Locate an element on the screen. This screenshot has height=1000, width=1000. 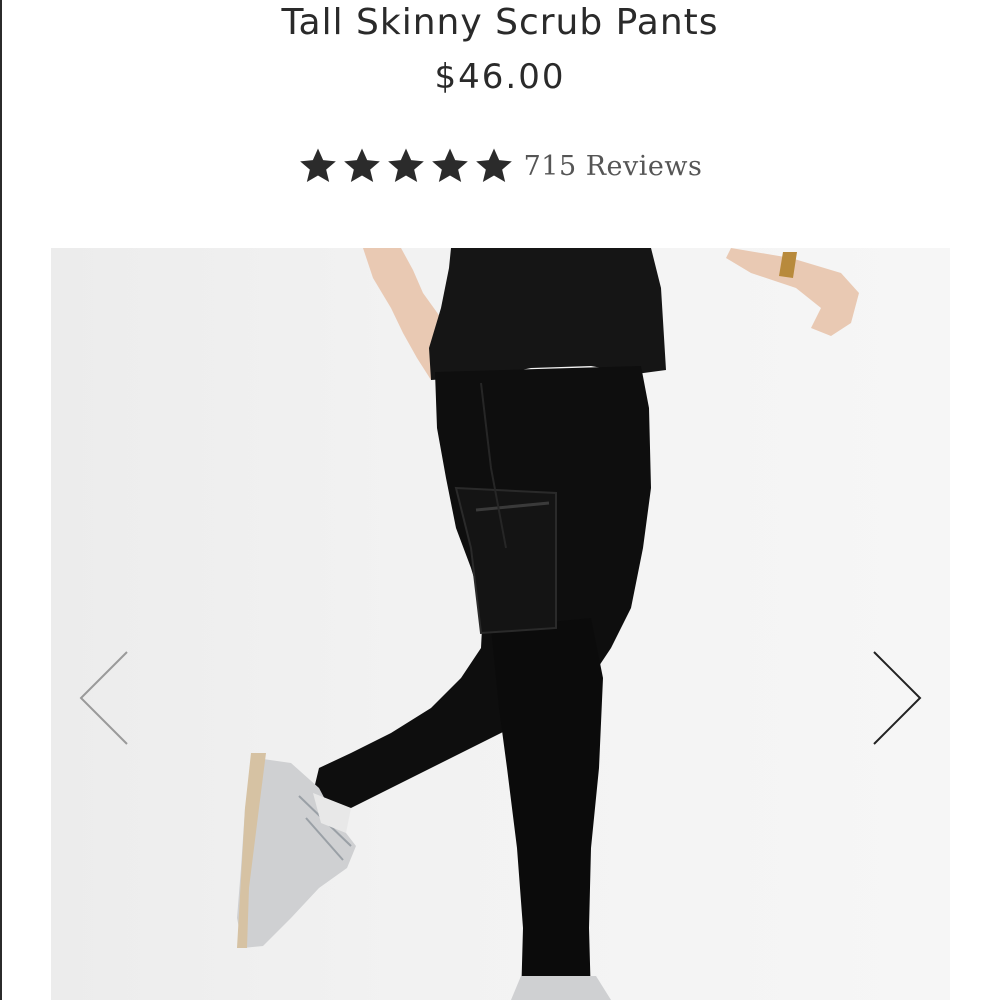
next-image-button is located at coordinates (898, 698).